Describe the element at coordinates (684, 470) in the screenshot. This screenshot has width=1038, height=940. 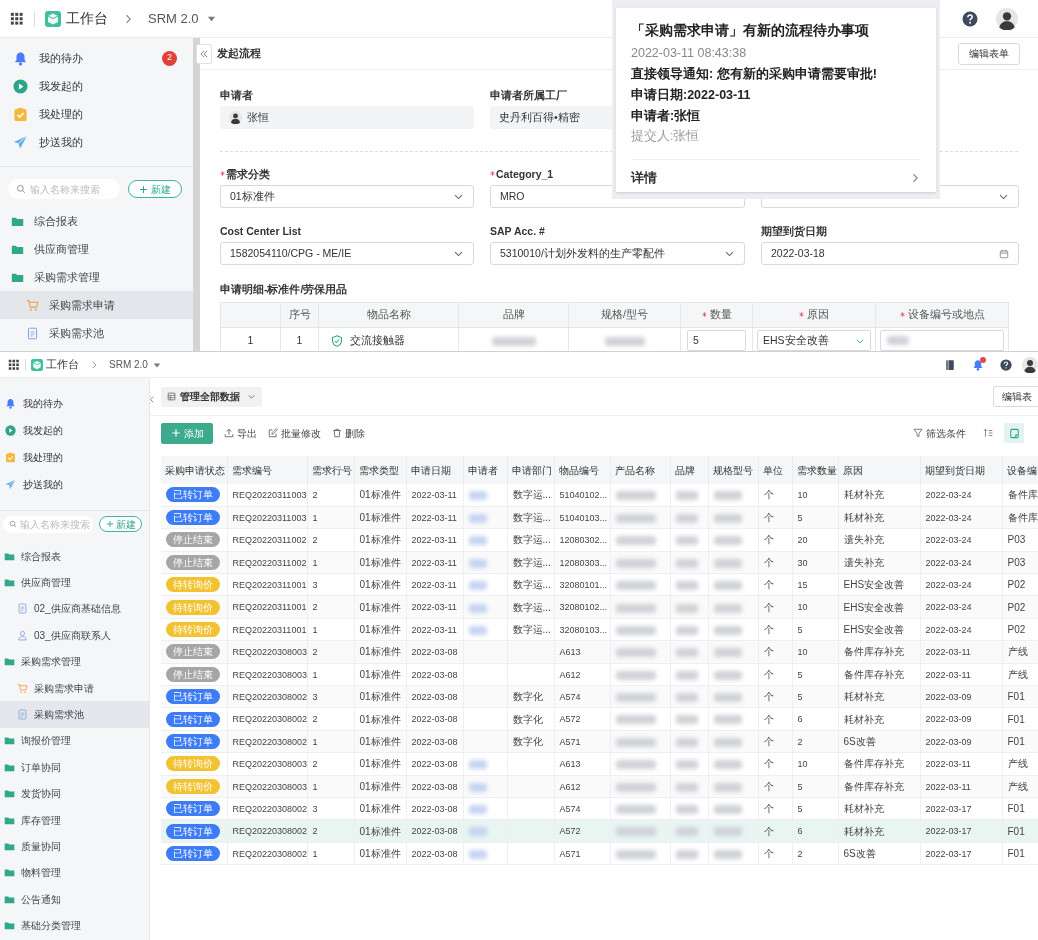
I see `column-header: 品牌` at that location.